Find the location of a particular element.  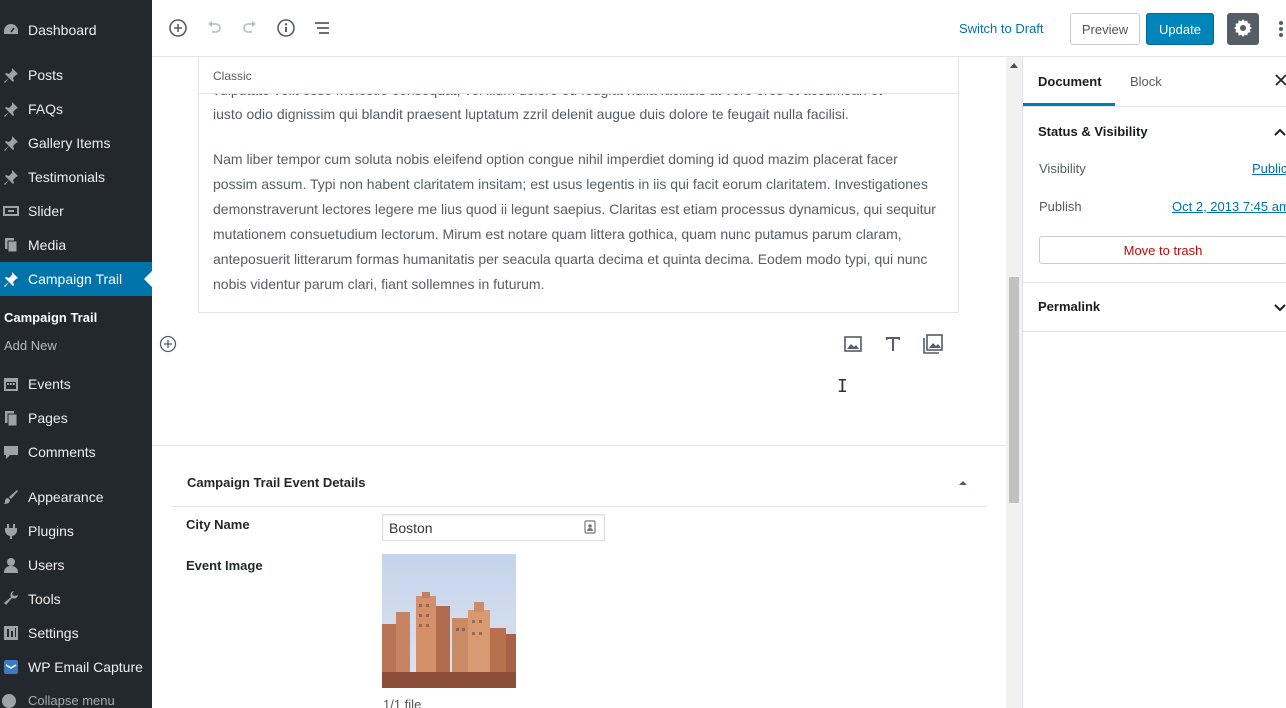

menu-label: Users is located at coordinates (46, 565).